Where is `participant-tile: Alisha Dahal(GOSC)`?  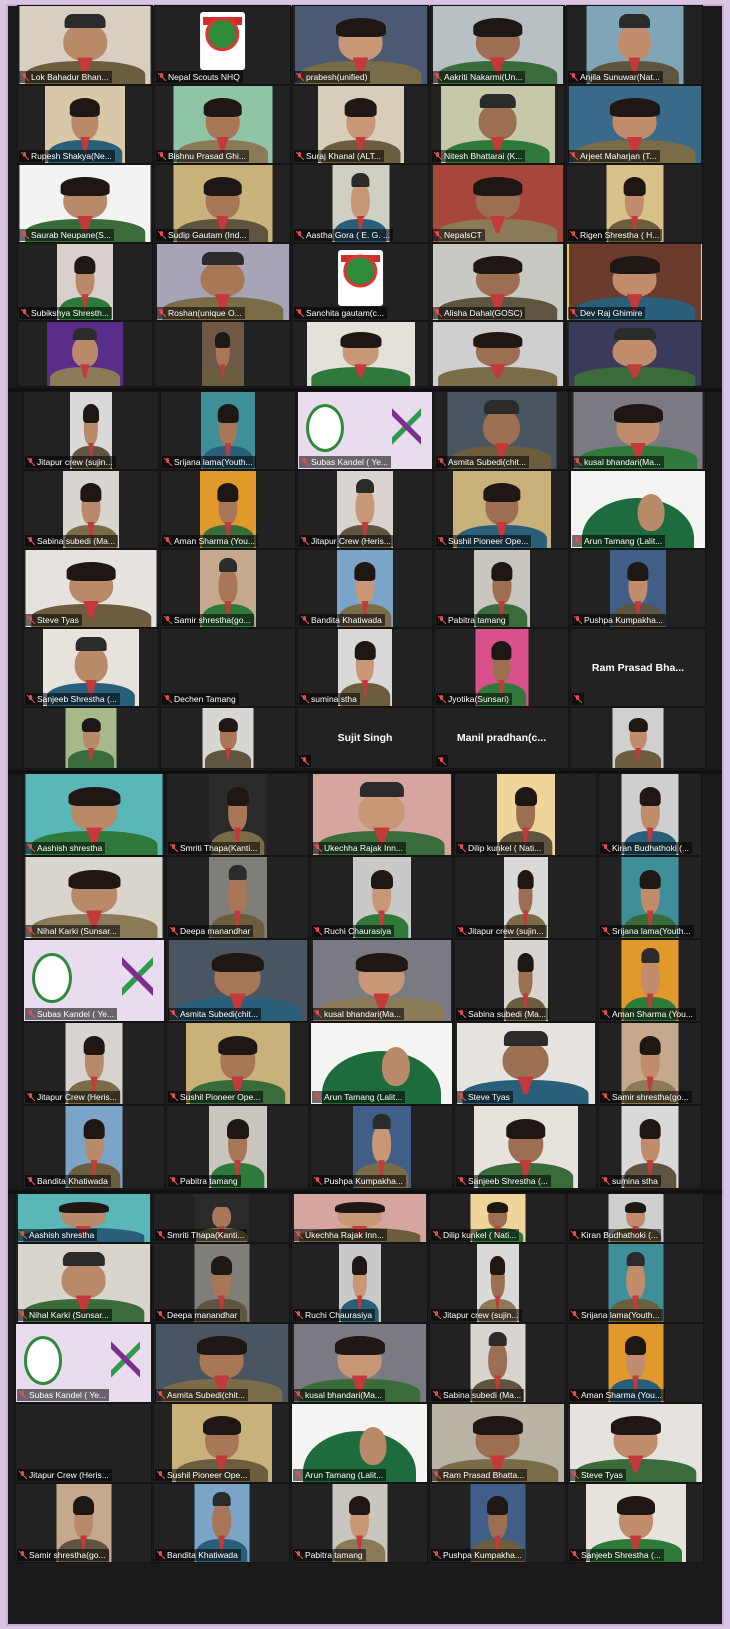 participant-tile: Alisha Dahal(GOSC) is located at coordinates (497, 282).